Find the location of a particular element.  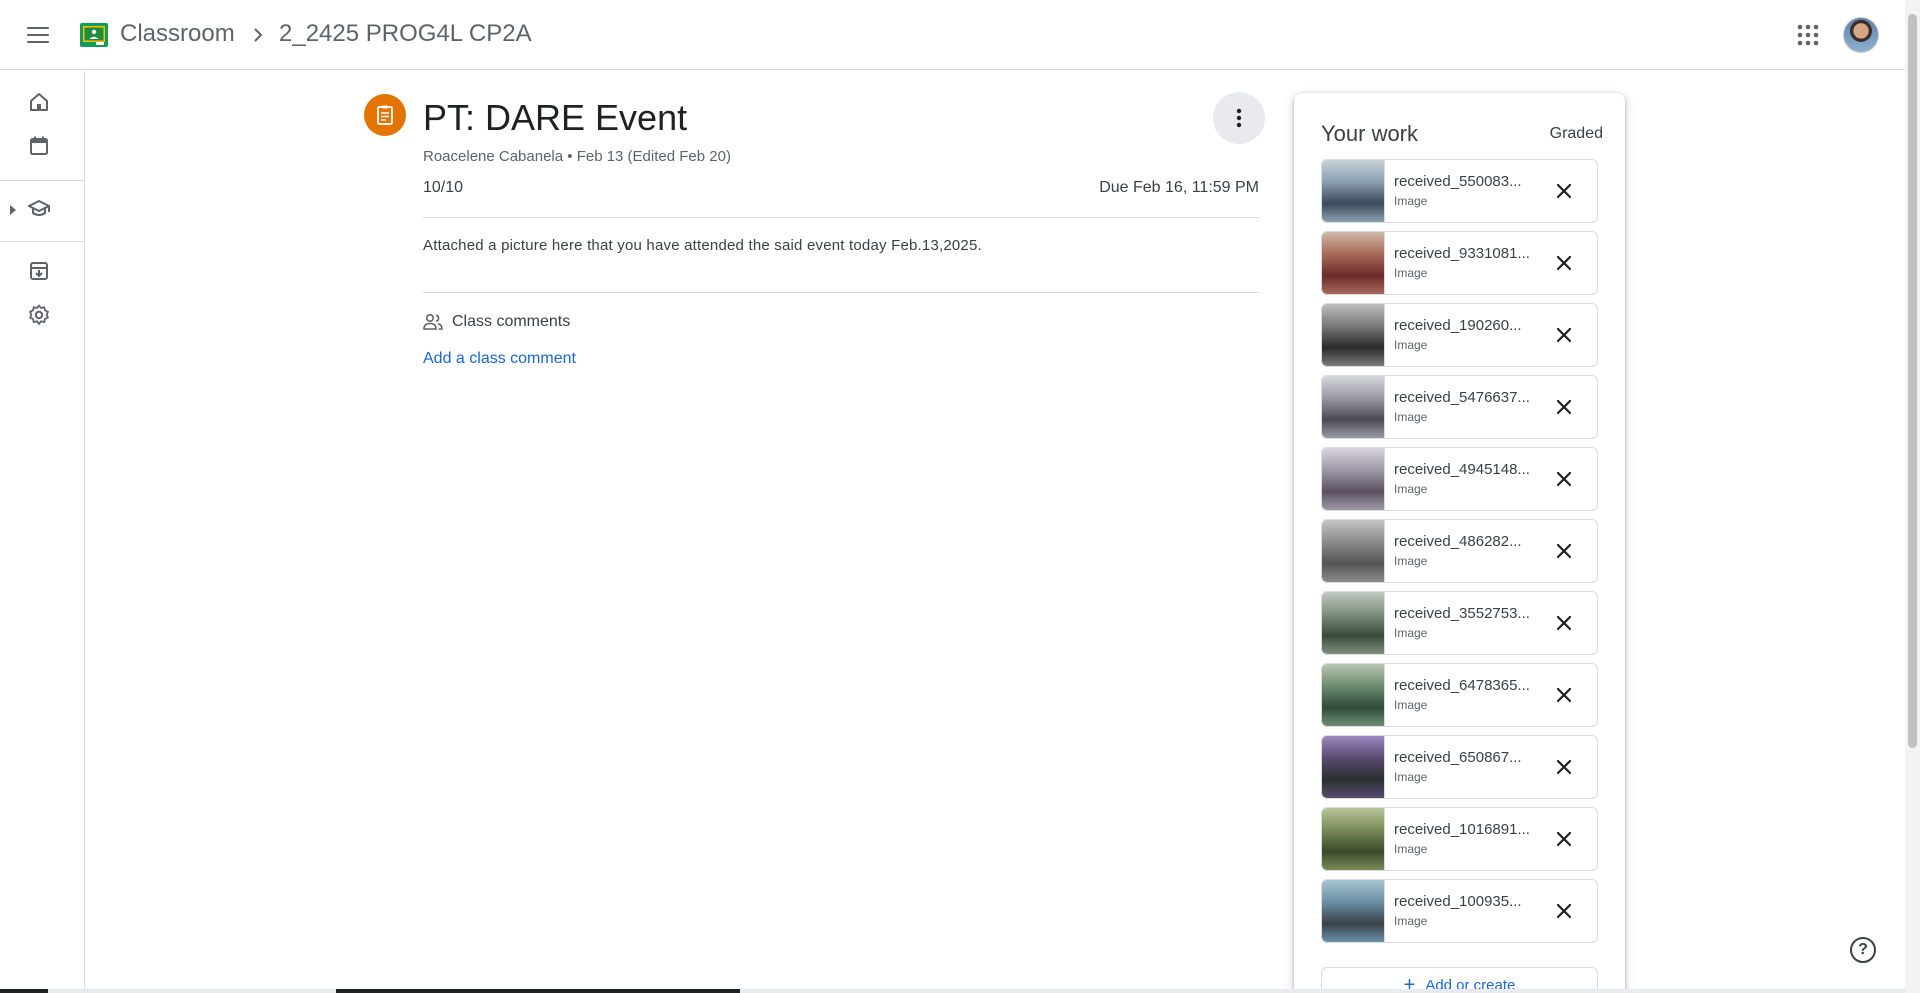

assignment-points: 10/10 is located at coordinates (443, 187).